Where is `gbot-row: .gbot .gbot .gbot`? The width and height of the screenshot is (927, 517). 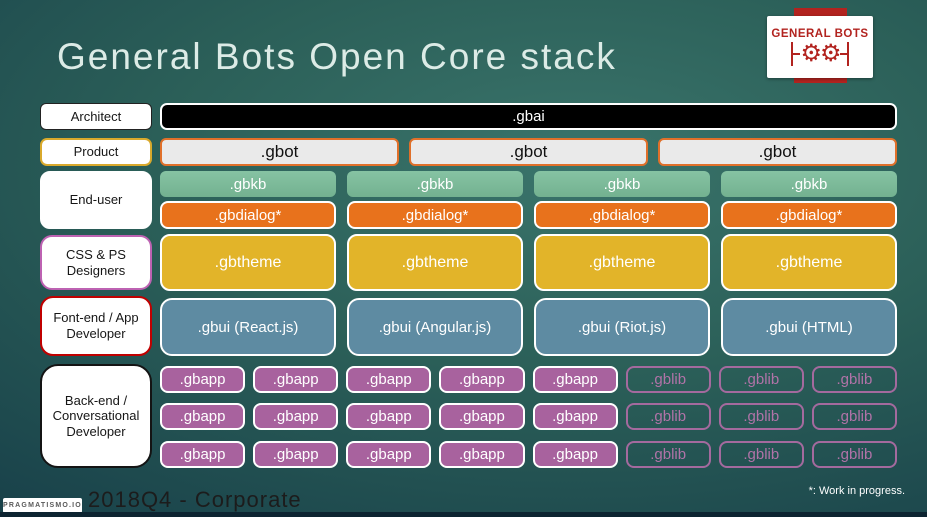 gbot-row: .gbot .gbot .gbot is located at coordinates (528, 152).